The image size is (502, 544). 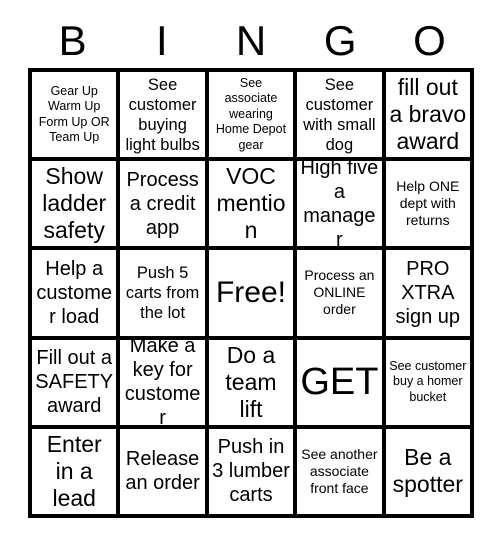 What do you see at coordinates (72, 40) in the screenshot?
I see `bingo-header-letter-b: B` at bounding box center [72, 40].